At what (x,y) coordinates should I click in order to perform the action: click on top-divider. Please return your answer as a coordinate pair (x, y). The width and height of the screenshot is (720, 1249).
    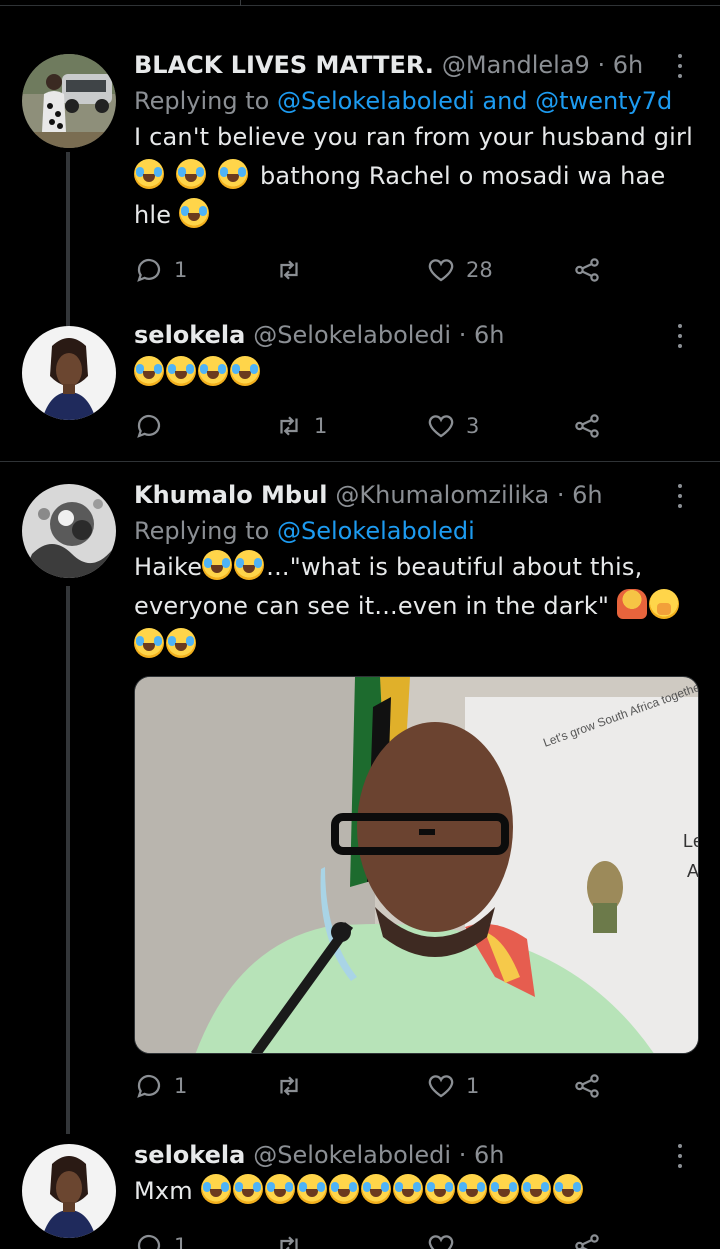
    Looking at the image, I should click on (360, 3).